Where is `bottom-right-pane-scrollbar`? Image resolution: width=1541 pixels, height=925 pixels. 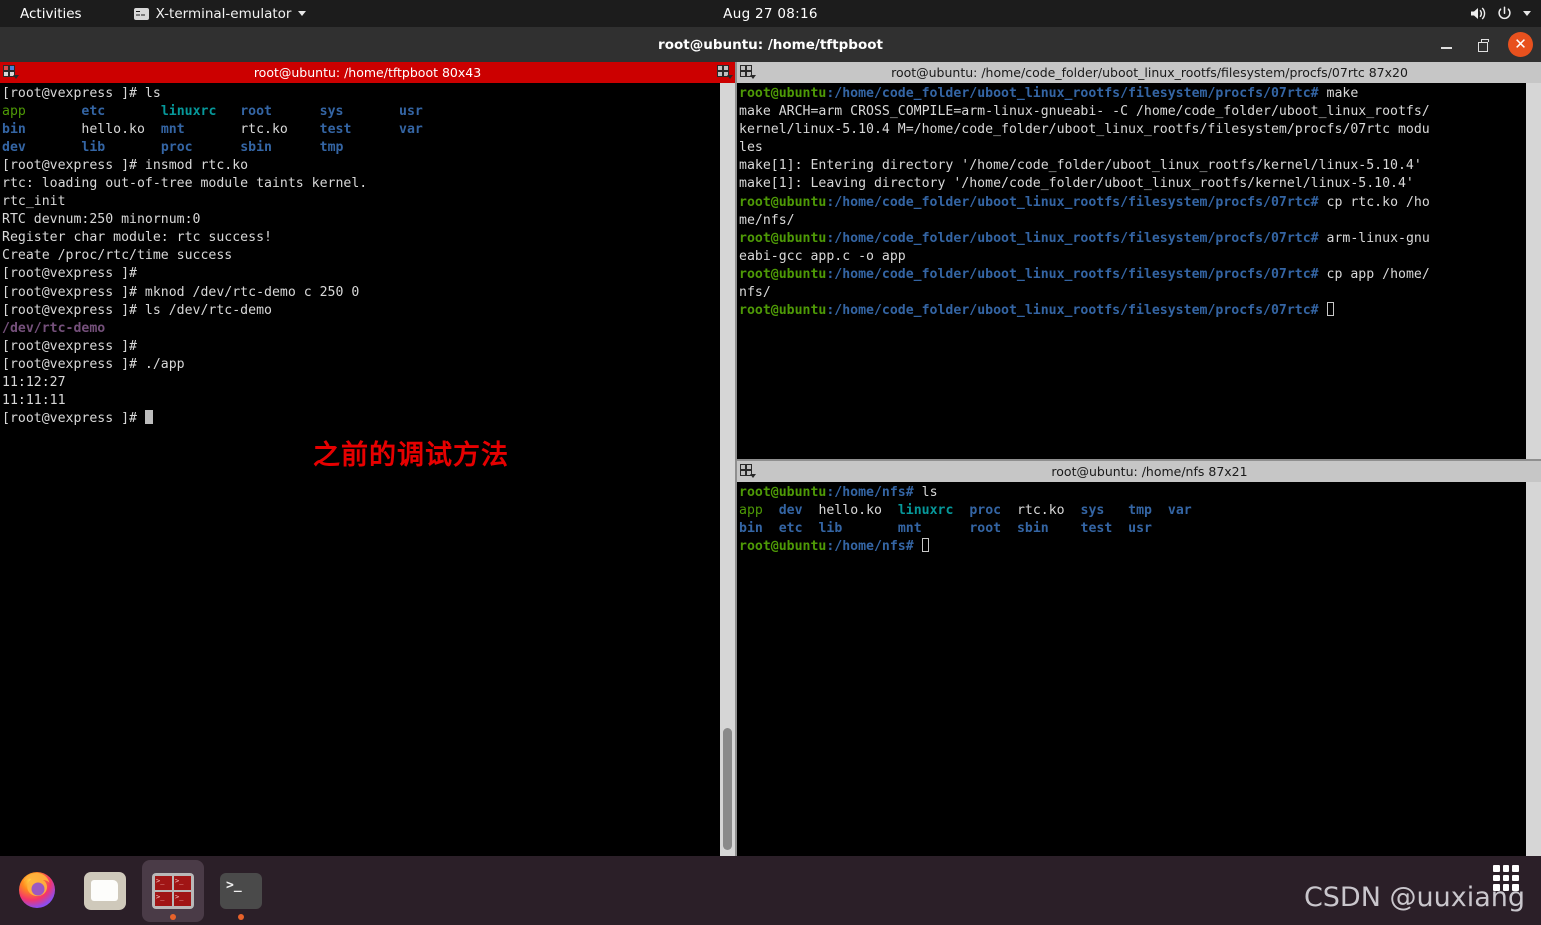
bottom-right-pane-scrollbar is located at coordinates (1533, 669).